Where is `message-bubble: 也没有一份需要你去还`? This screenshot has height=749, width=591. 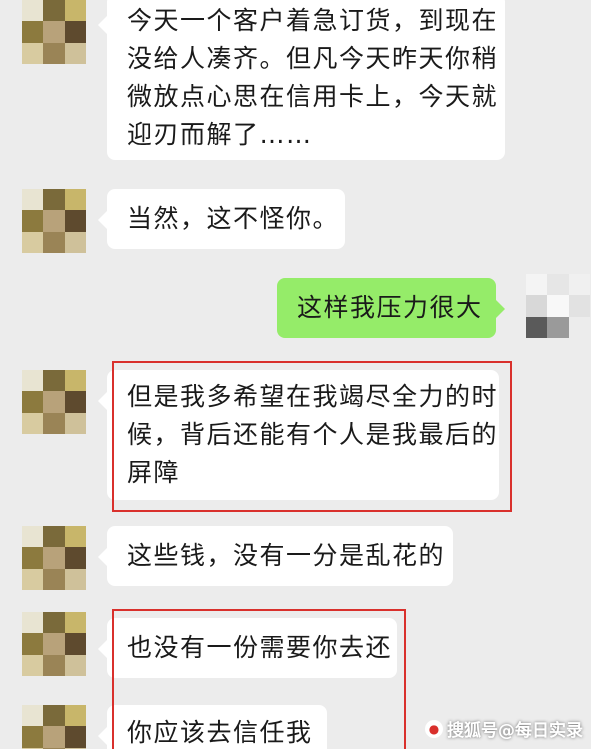 message-bubble: 也没有一份需要你去还 is located at coordinates (247, 648).